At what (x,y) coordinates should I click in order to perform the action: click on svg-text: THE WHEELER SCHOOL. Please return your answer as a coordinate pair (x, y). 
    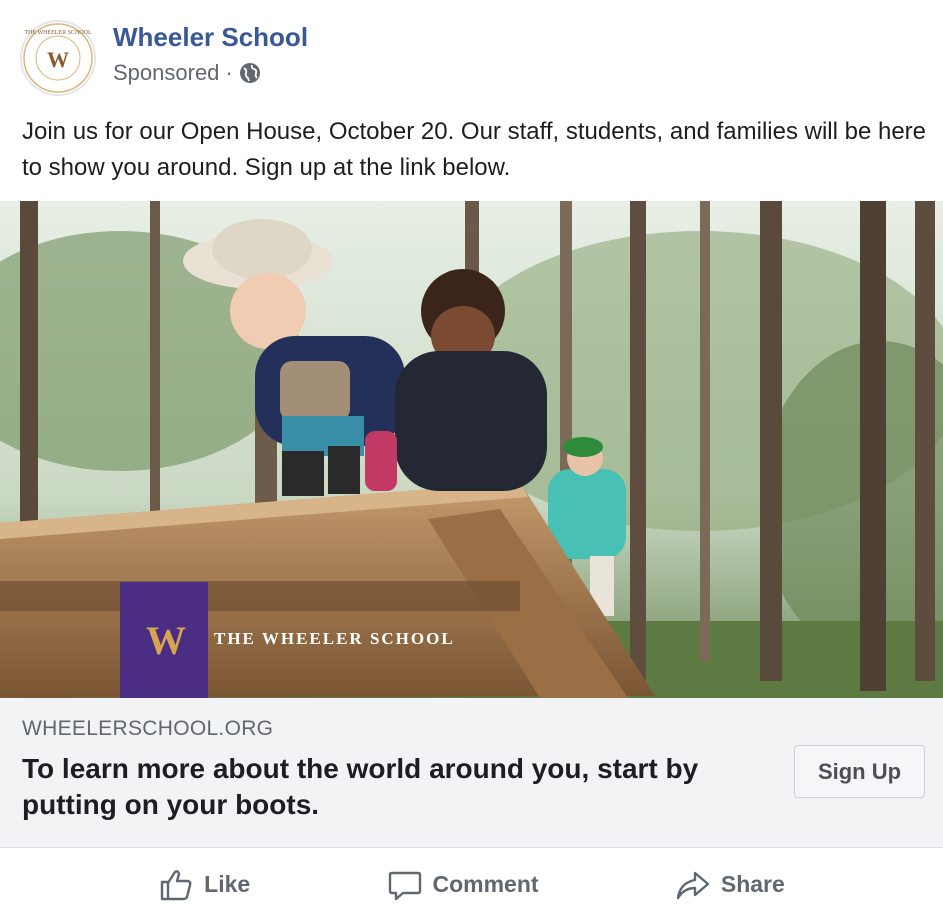
    Looking at the image, I should click on (58, 33).